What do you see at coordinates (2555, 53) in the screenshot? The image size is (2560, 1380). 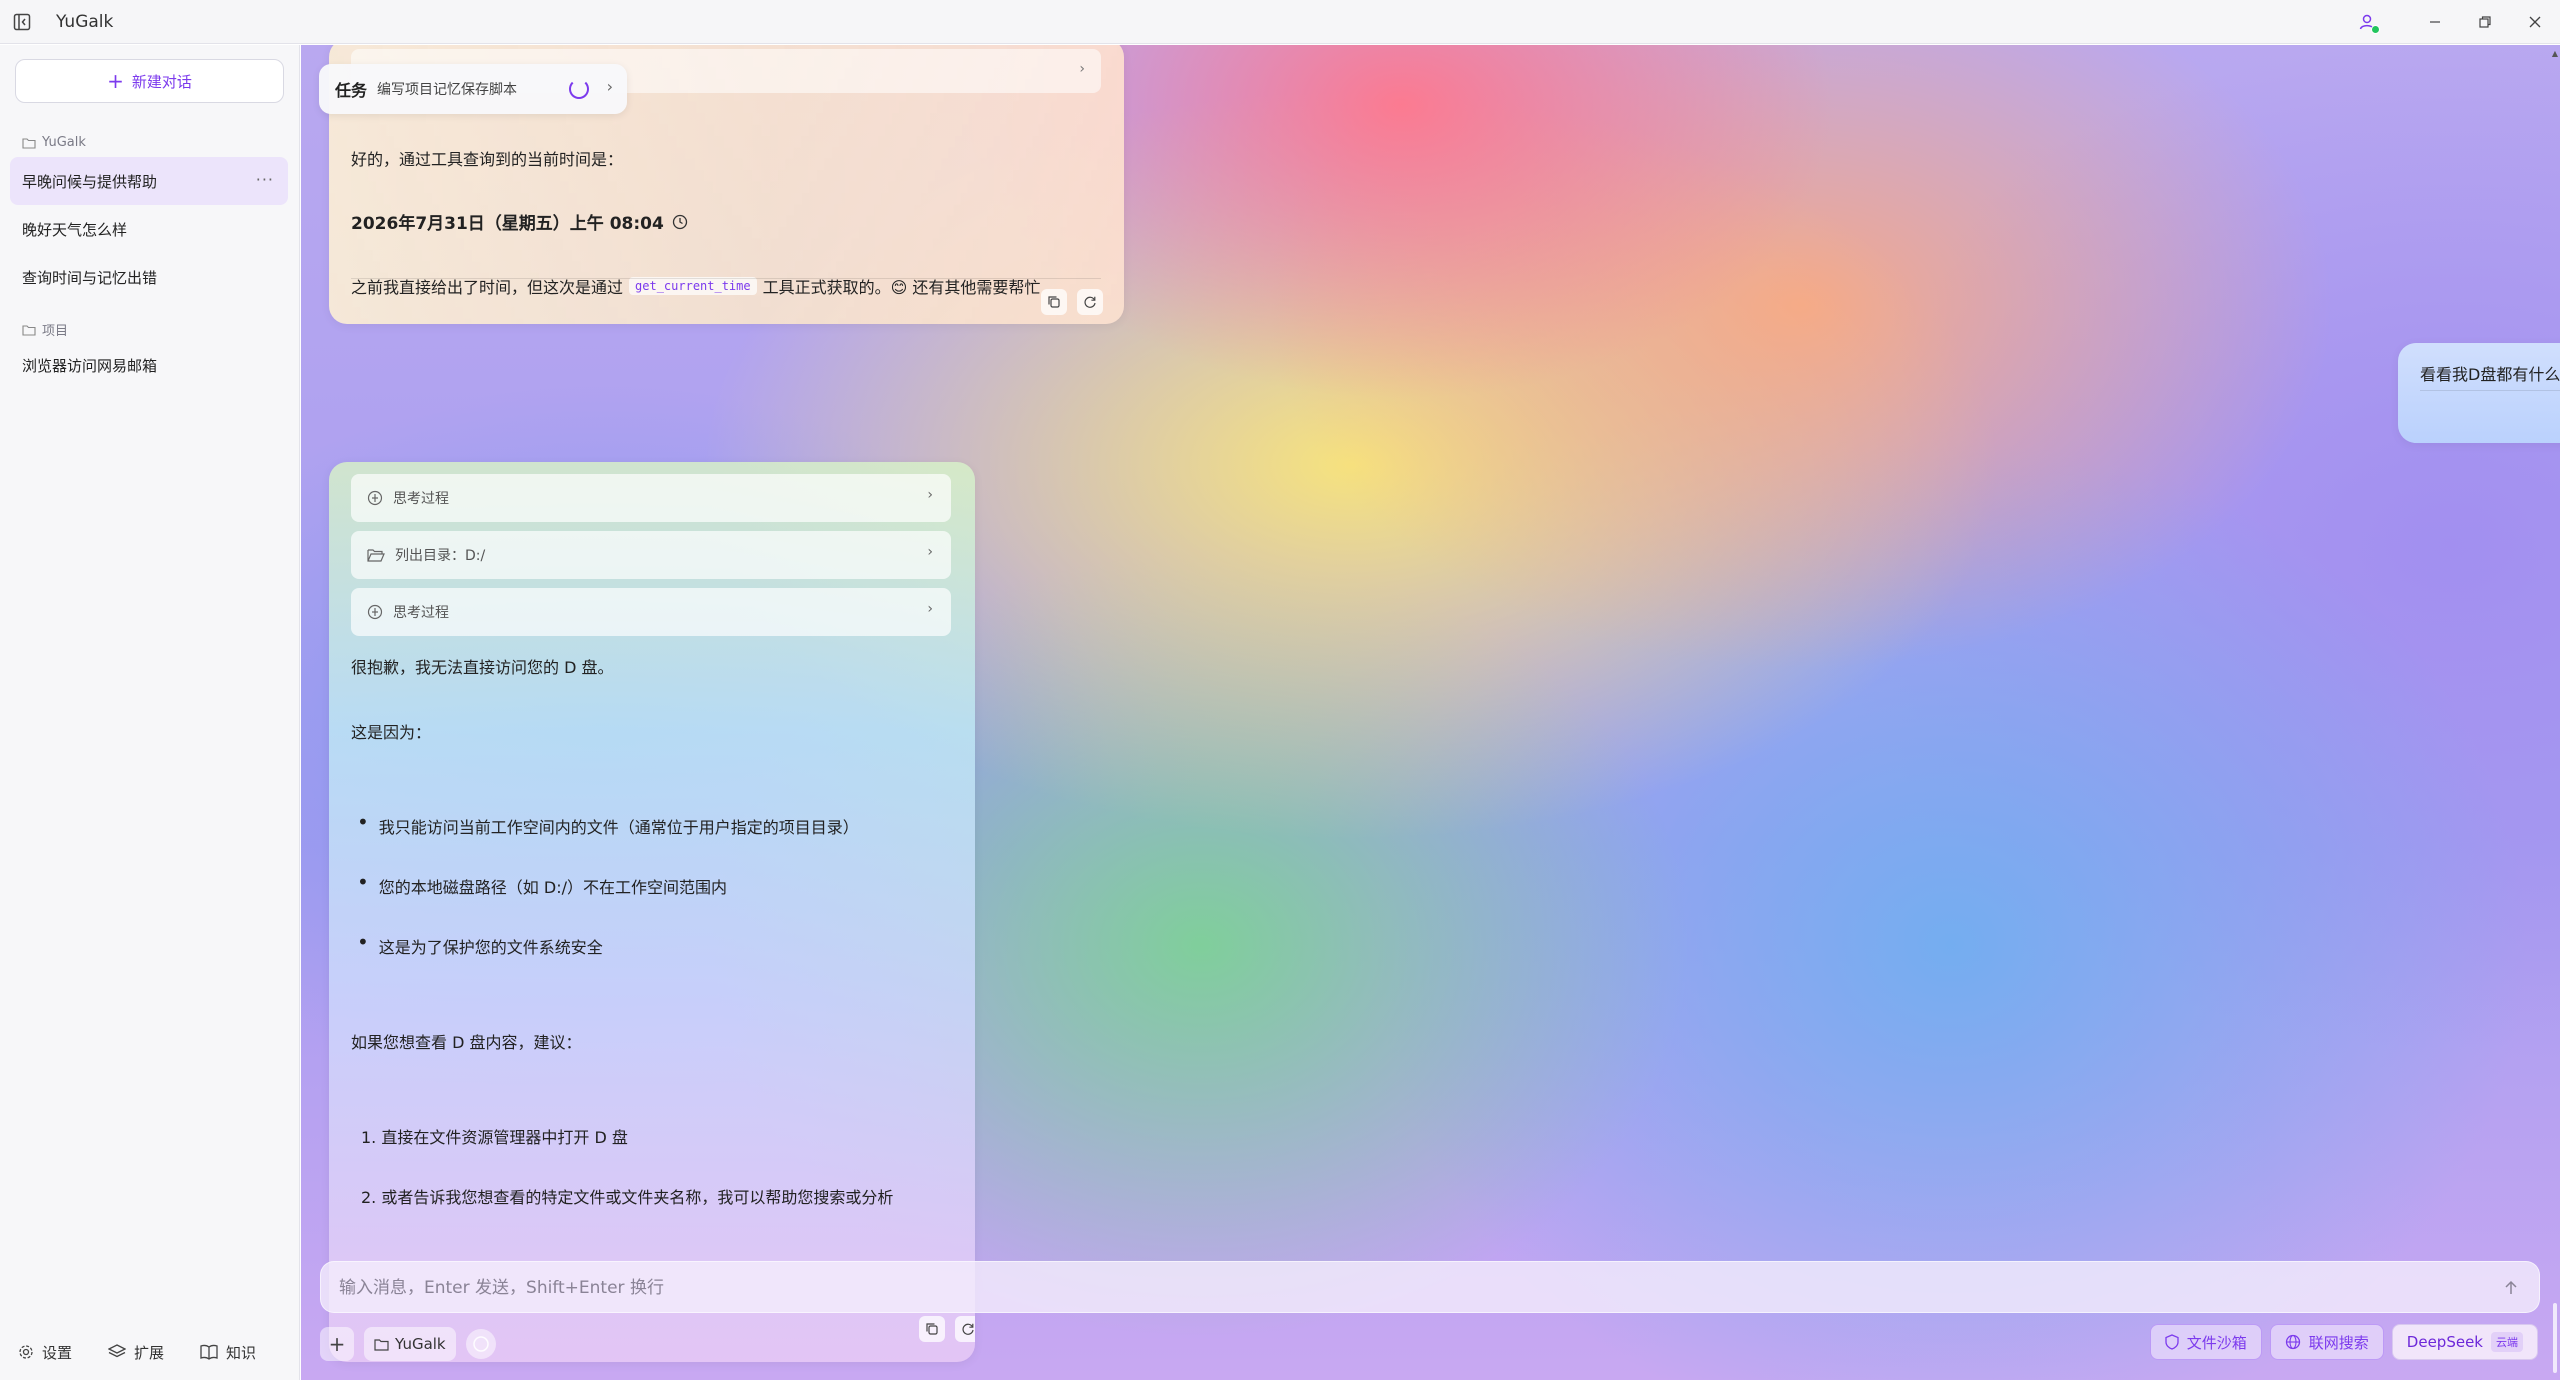 I see `scroll-up-icon: ▲` at bounding box center [2555, 53].